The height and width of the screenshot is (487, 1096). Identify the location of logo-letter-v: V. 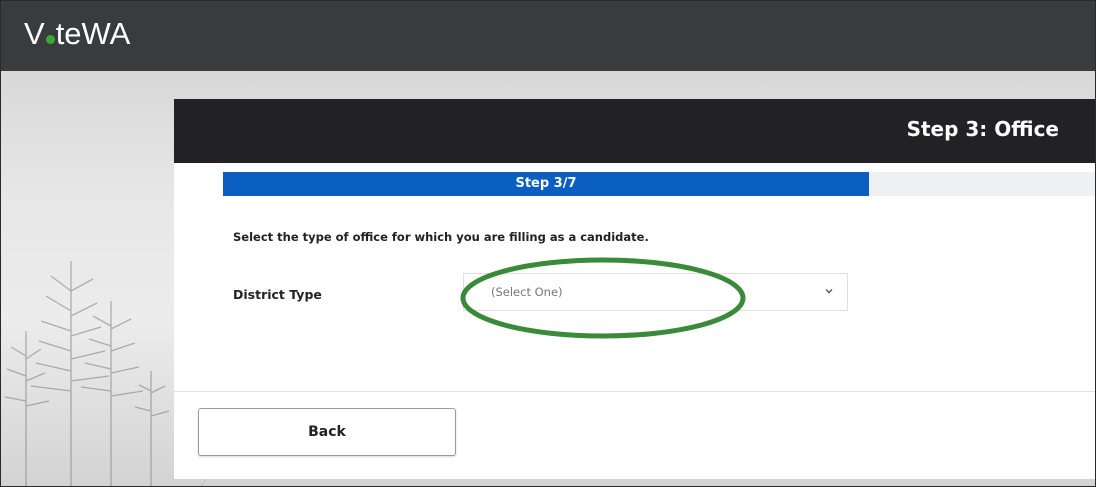
(34, 33).